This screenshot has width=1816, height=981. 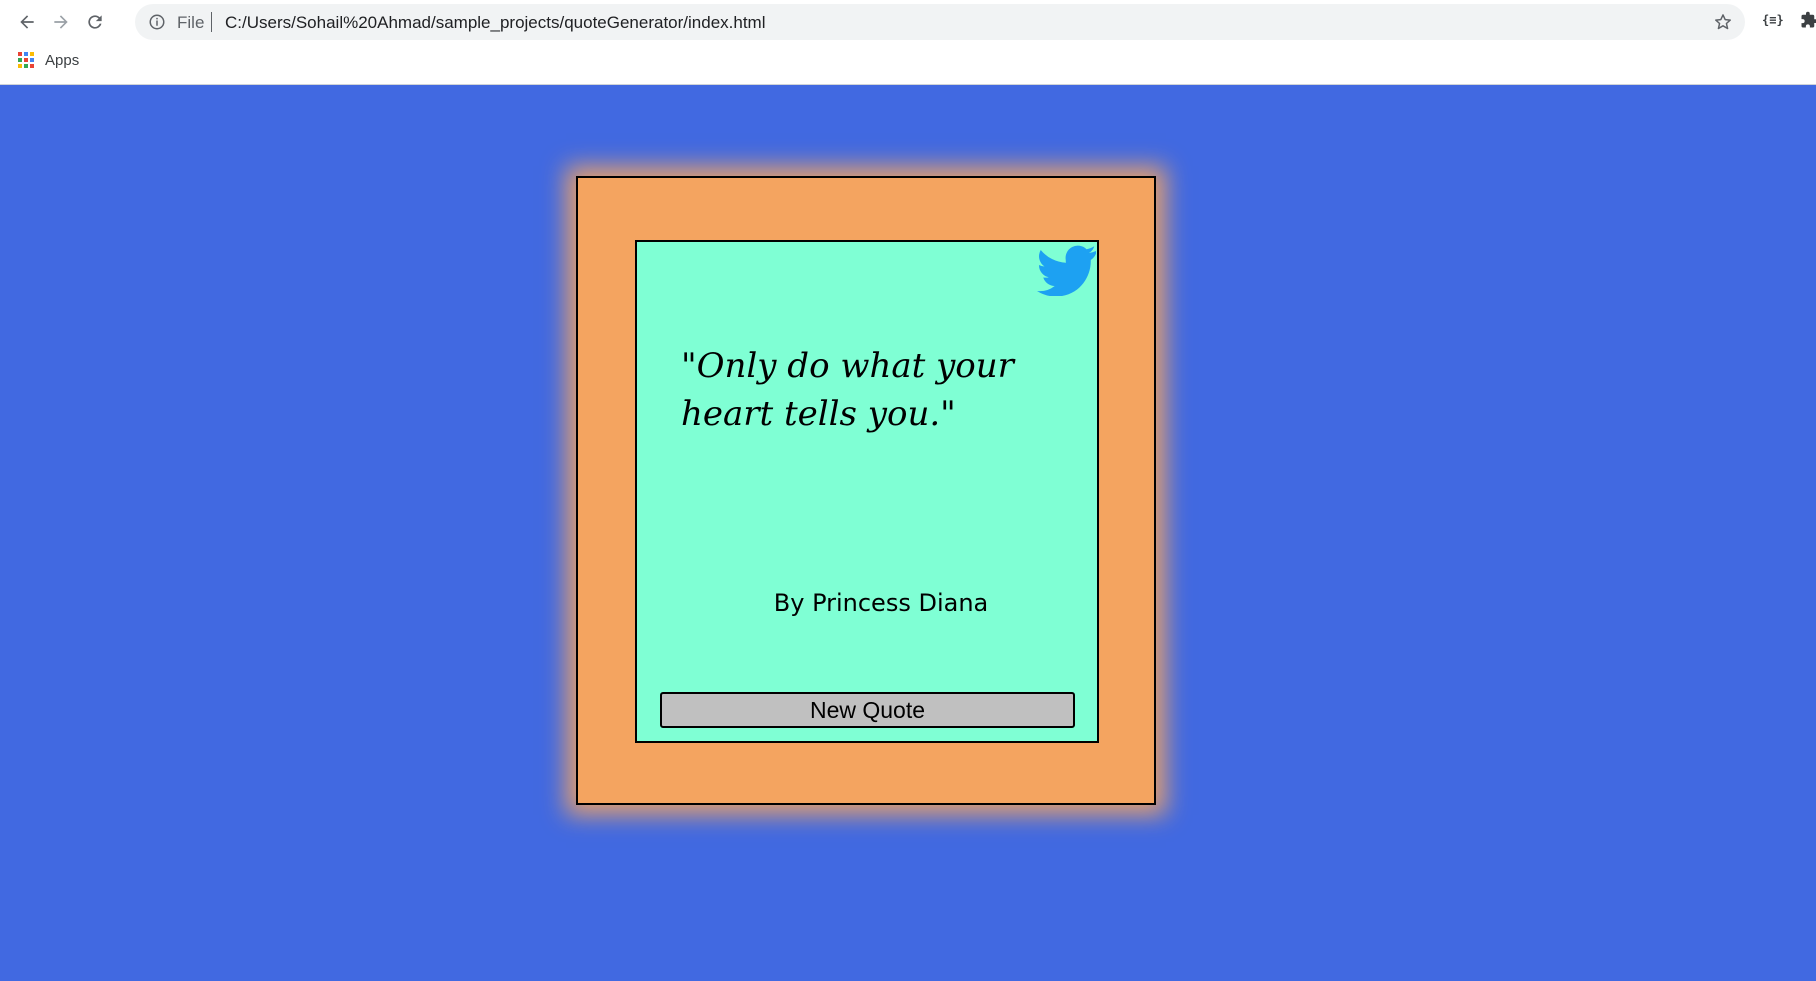 I want to click on apps-label: Apps, so click(x=62, y=60).